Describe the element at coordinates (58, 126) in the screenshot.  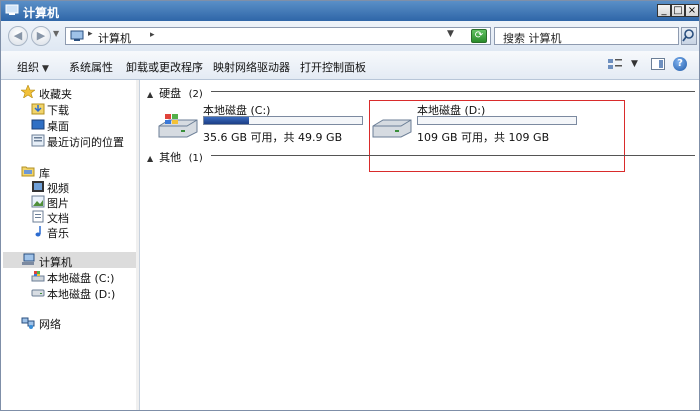
I see `nav-item-desktop: 桌面` at that location.